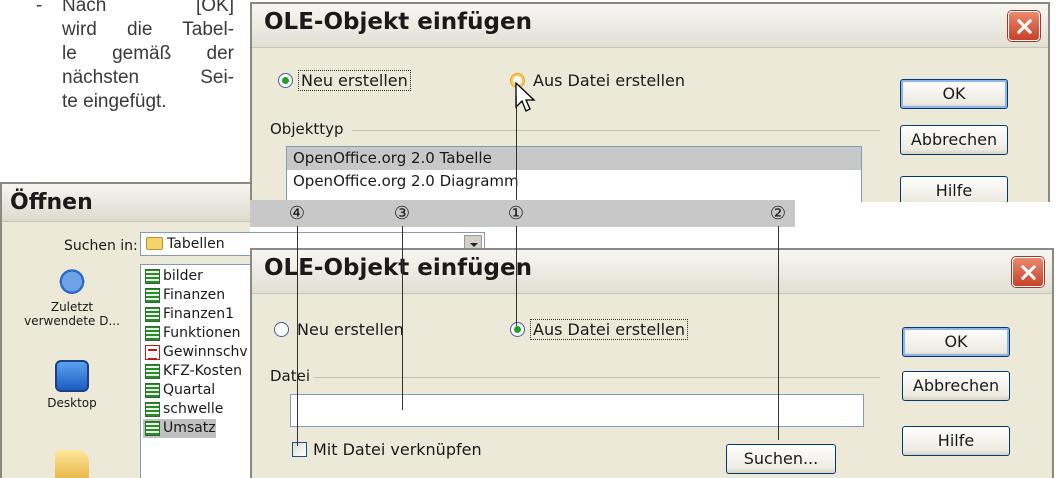 The height and width of the screenshot is (478, 1058). What do you see at coordinates (148, 29) in the screenshot?
I see `doc-line: wird die Tabel-` at bounding box center [148, 29].